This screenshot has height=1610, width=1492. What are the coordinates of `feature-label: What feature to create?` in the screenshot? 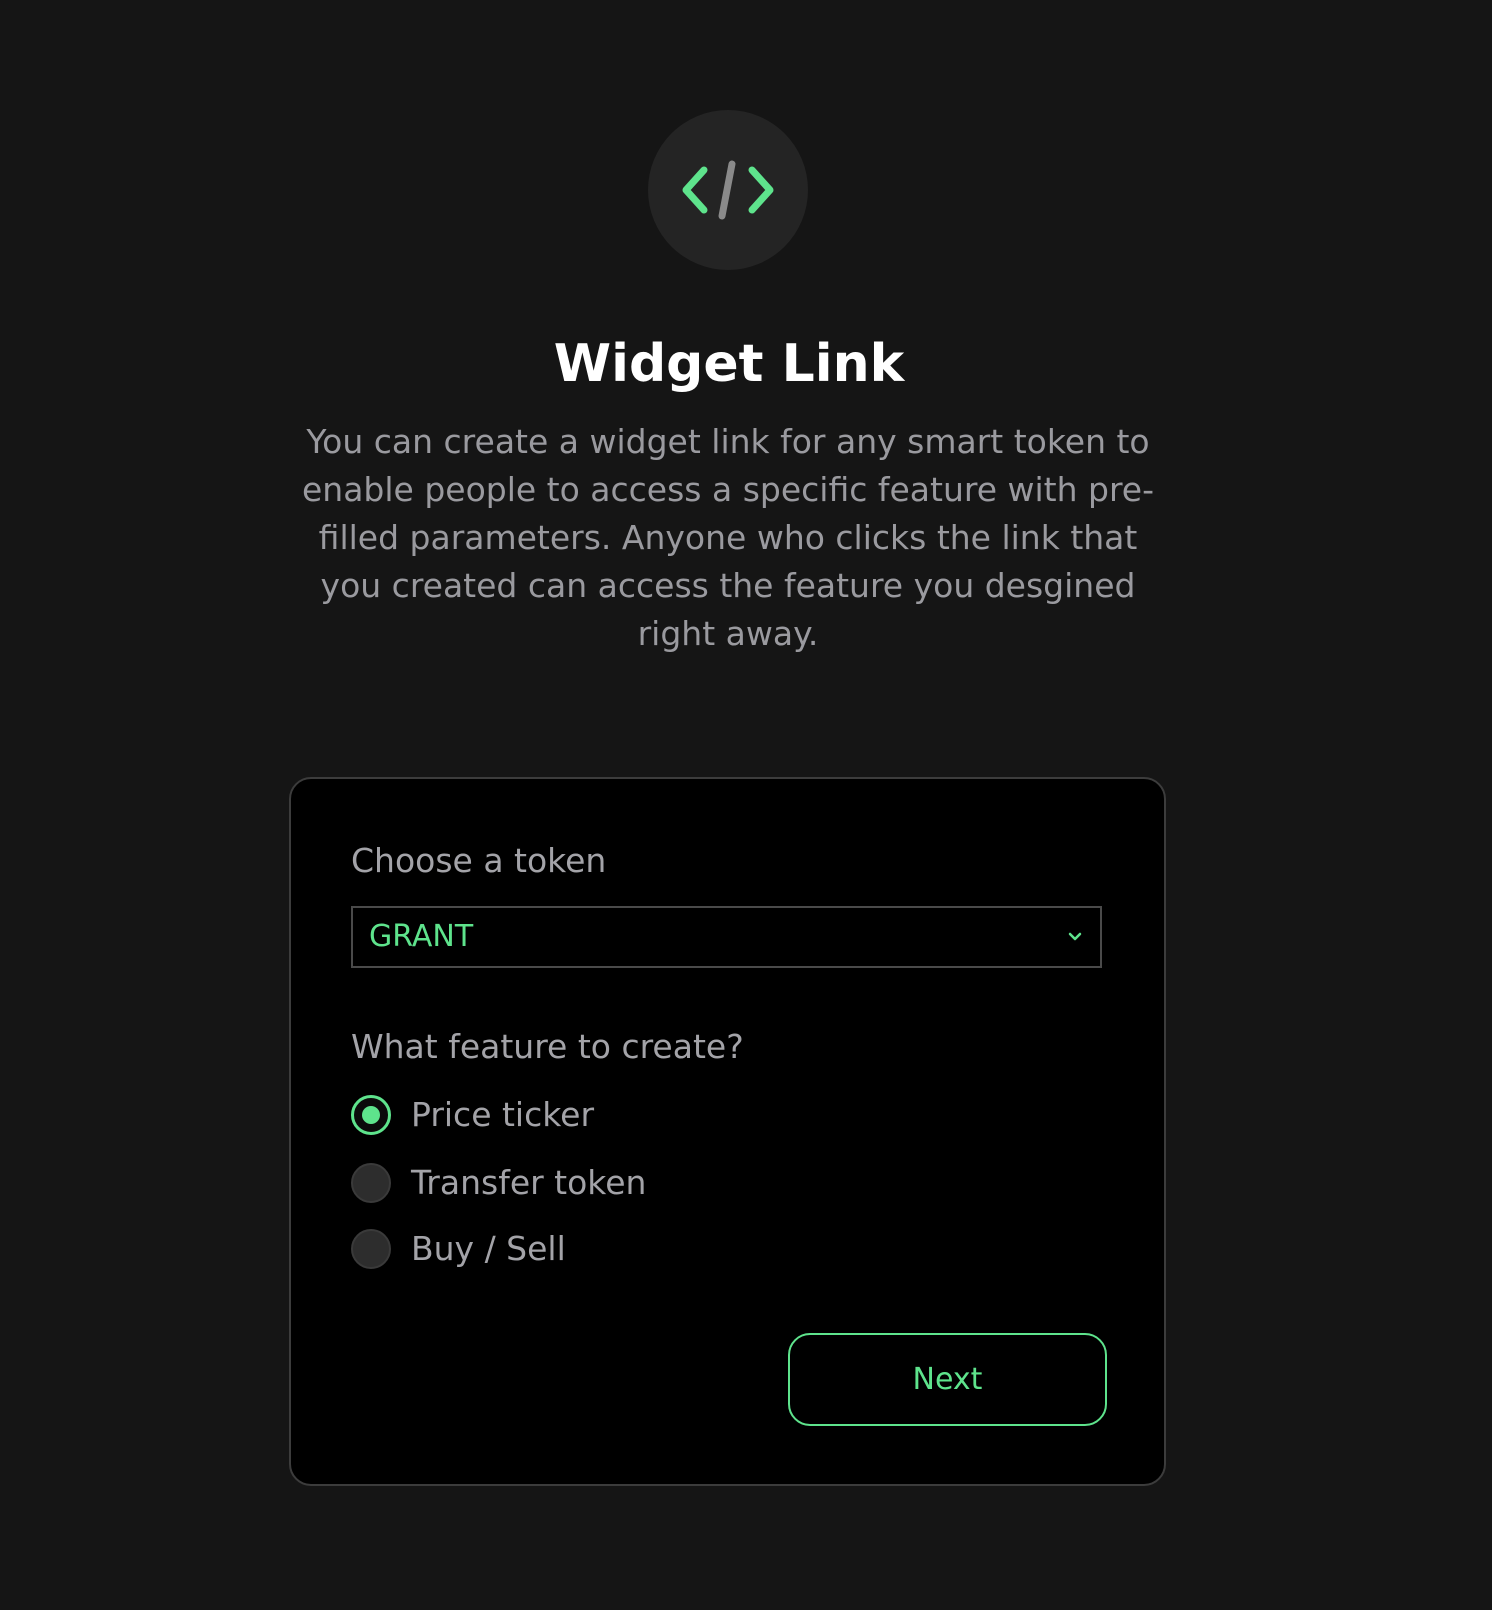 It's located at (547, 1046).